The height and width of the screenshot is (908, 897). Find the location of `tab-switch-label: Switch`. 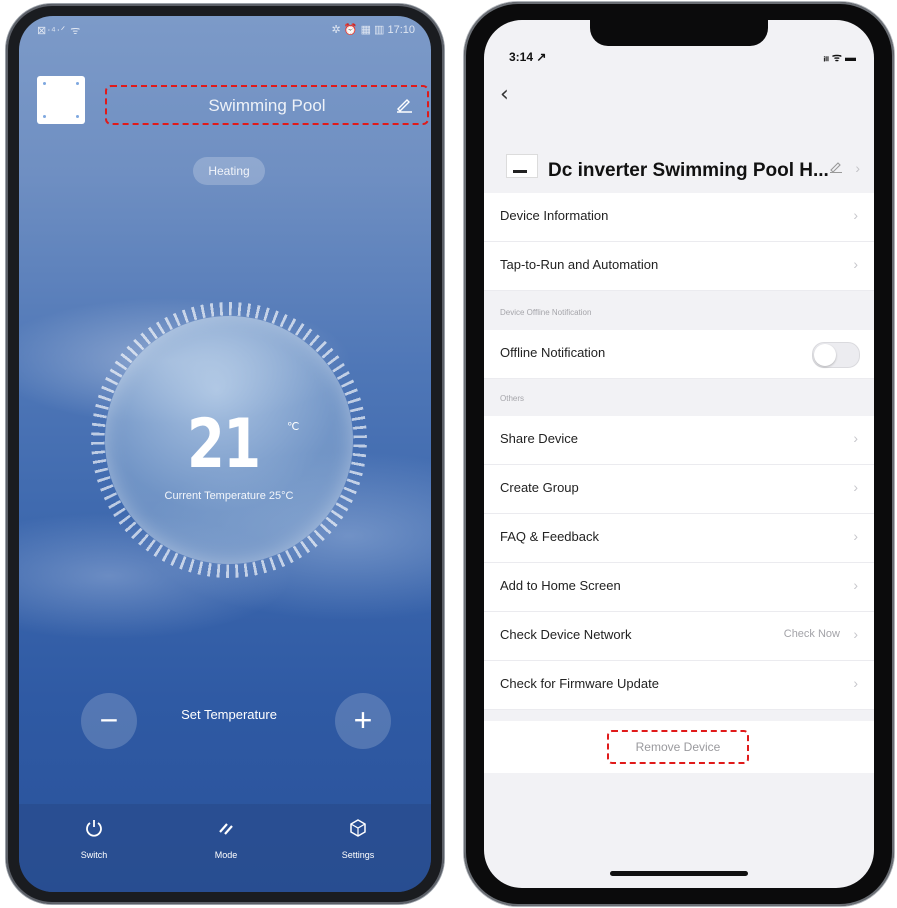

tab-switch-label: Switch is located at coordinates (94, 855).